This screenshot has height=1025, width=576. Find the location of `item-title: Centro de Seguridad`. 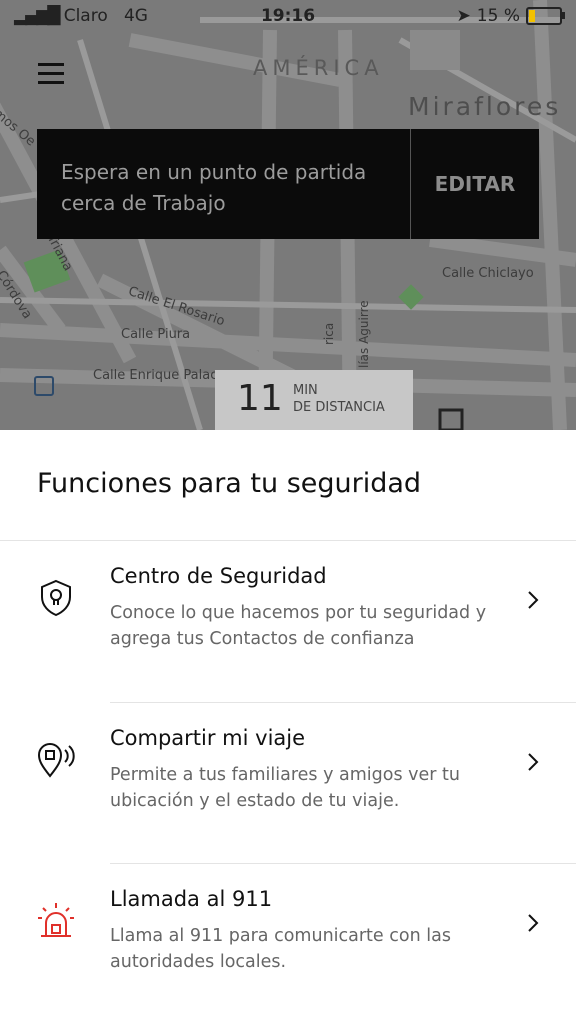

item-title: Centro de Seguridad is located at coordinates (218, 576).